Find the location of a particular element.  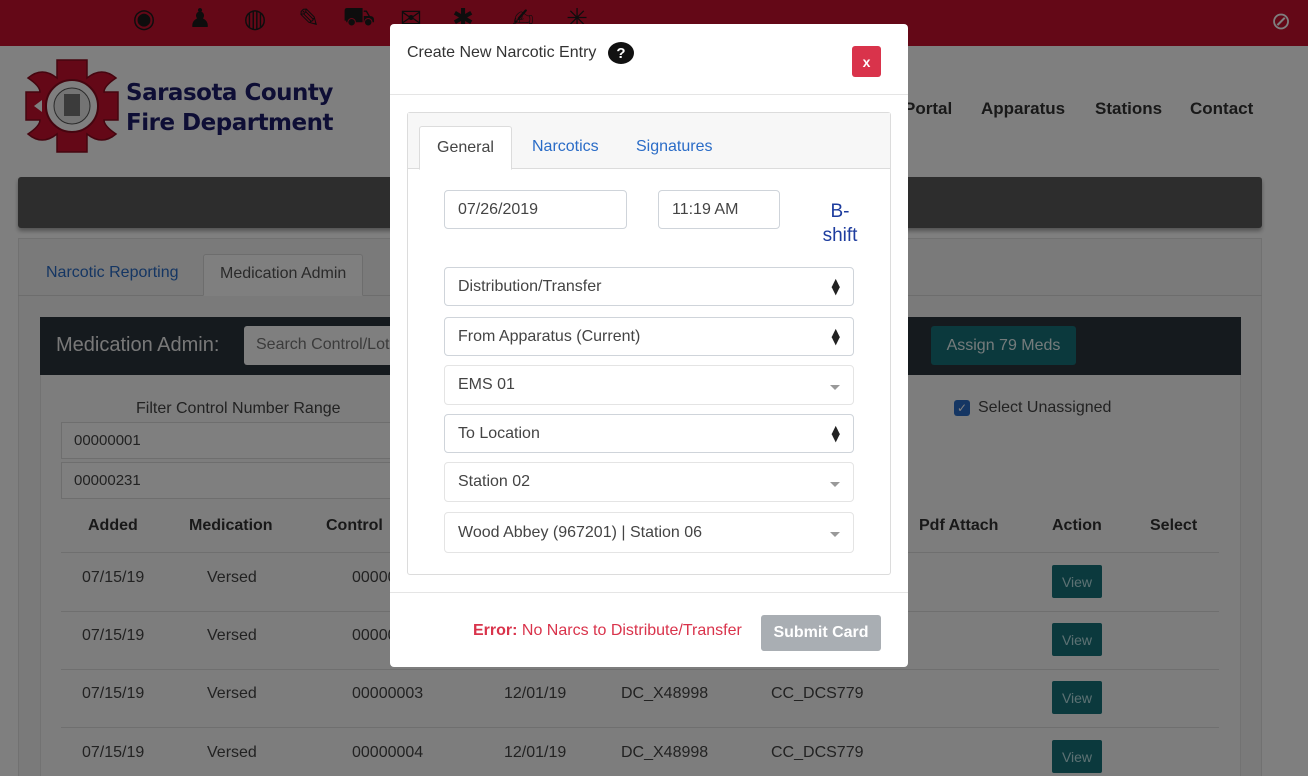

entry-type-select: Distribution/Transfer ▲ ▼ is located at coordinates (649, 286).